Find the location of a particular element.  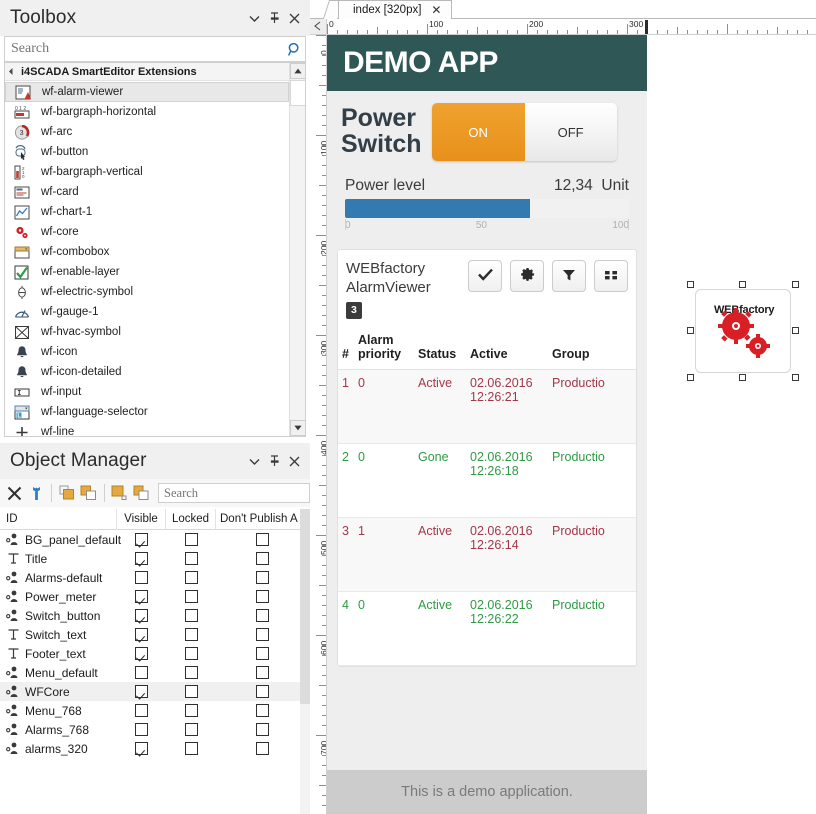

toolbox-item-wf-bargraph-horizontal: 0 1 2 wf-bargraph-horizontal is located at coordinates (147, 112).